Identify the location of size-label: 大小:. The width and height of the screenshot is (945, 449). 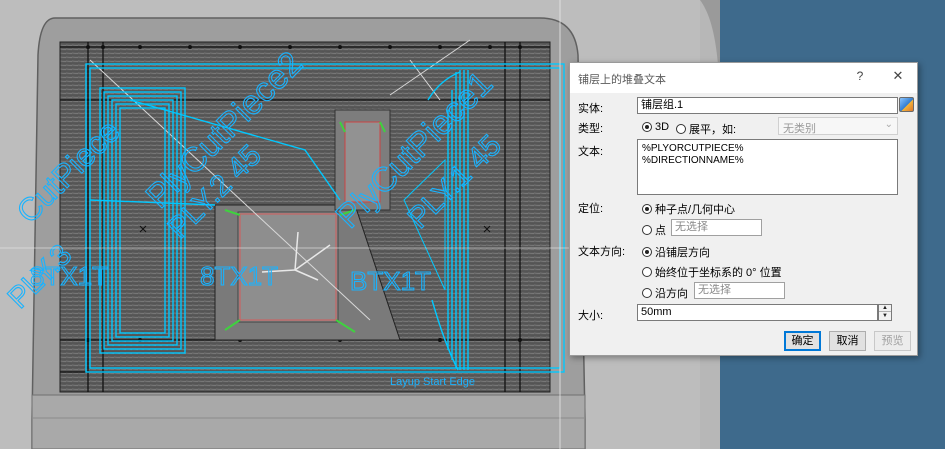
(591, 316).